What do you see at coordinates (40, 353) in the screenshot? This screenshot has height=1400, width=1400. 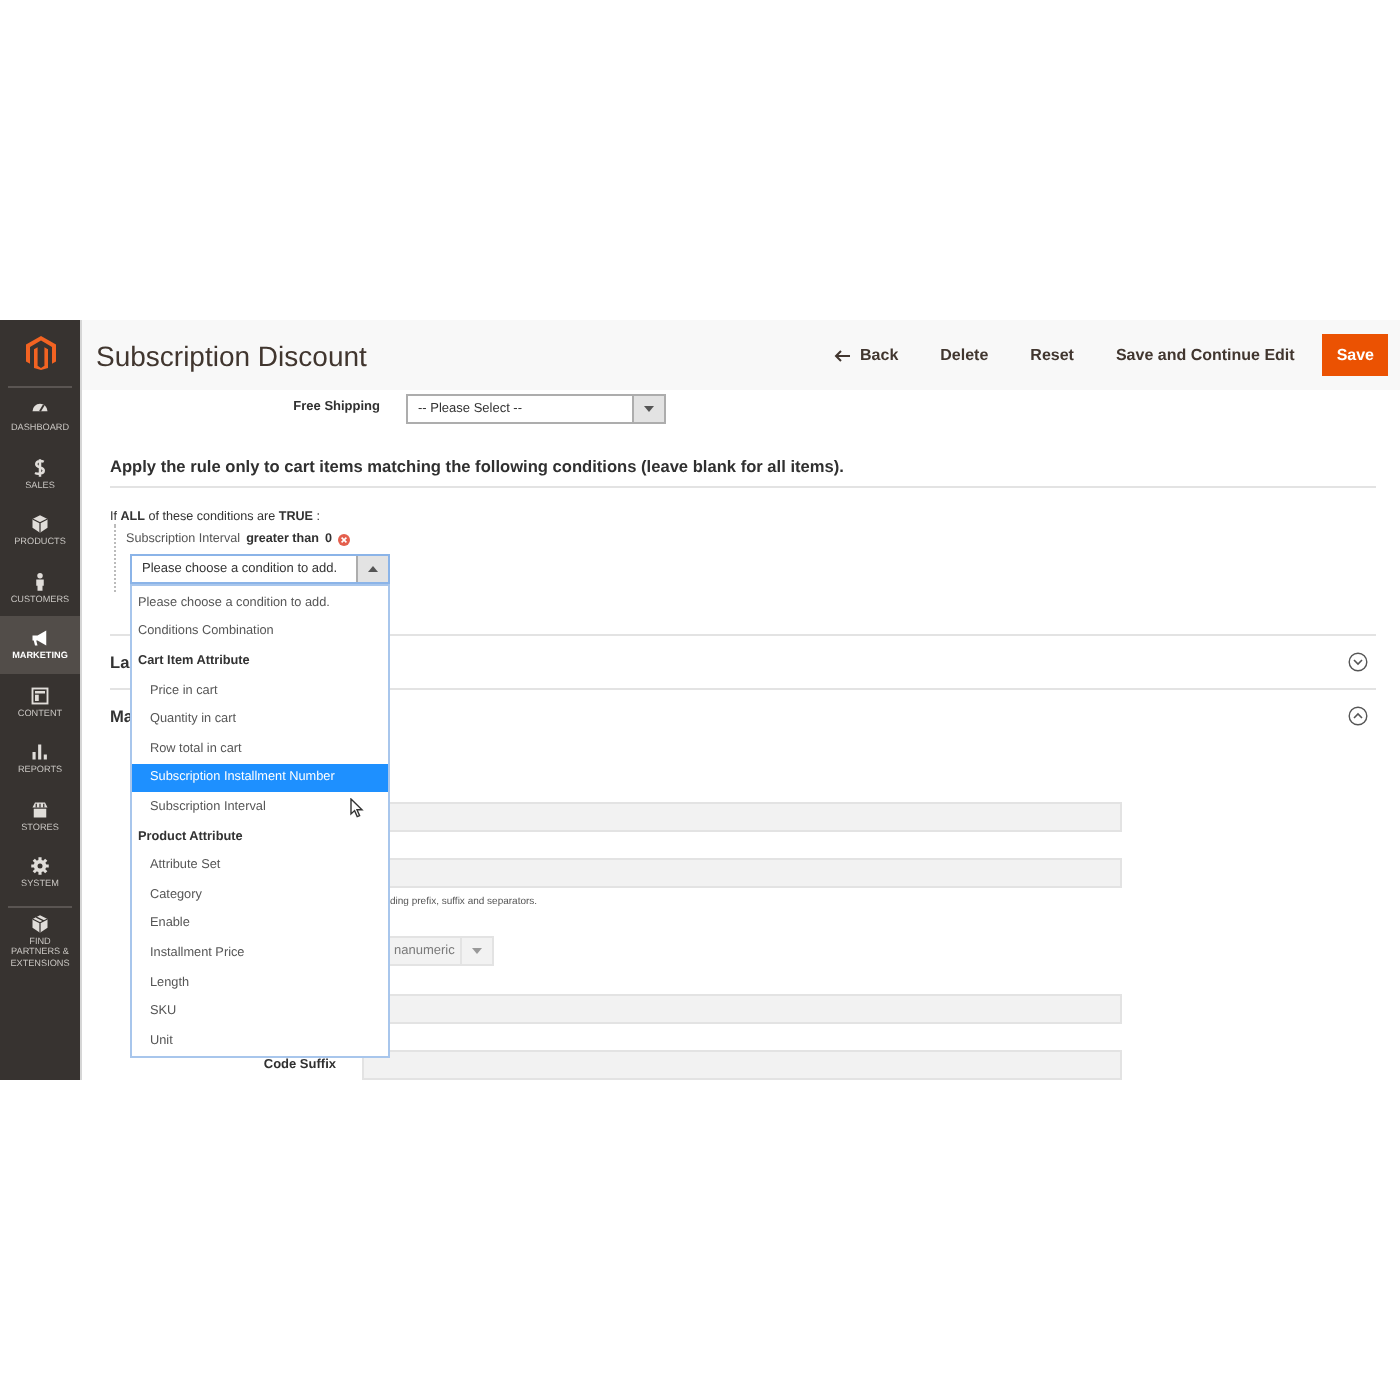 I see `logo-icon` at bounding box center [40, 353].